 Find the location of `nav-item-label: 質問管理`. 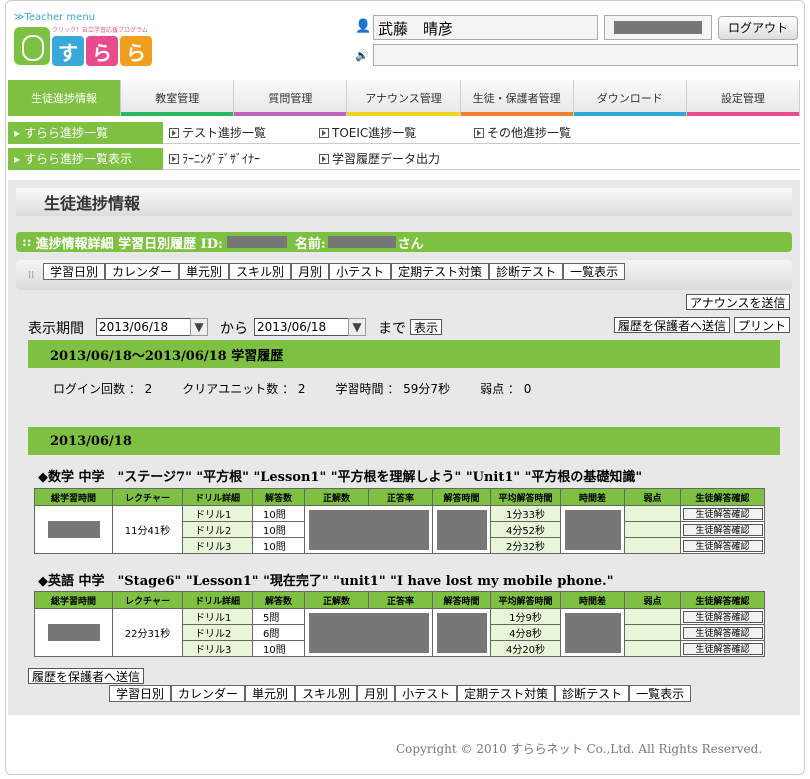

nav-item-label: 質問管理 is located at coordinates (290, 98).